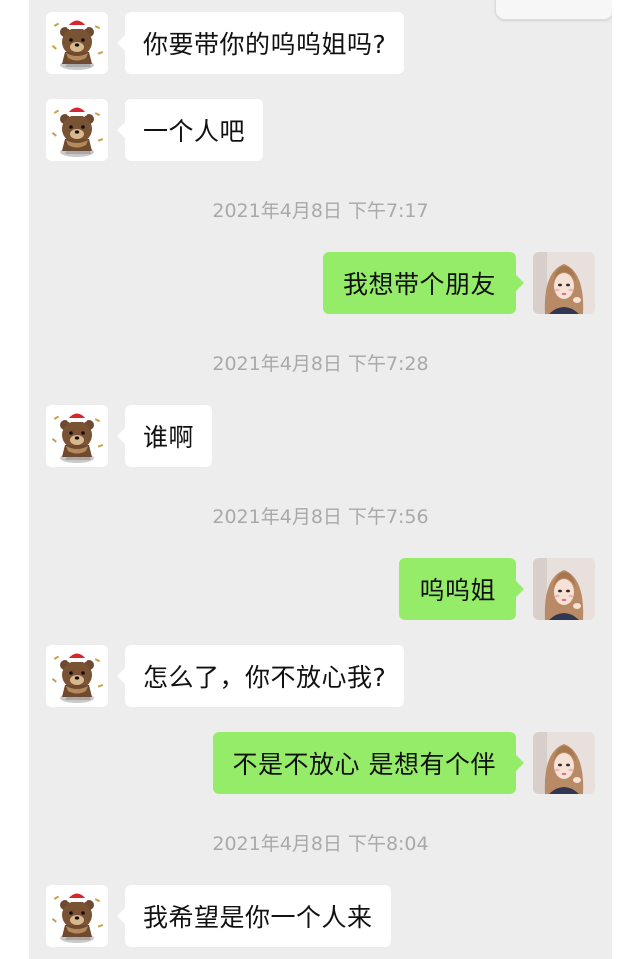 This screenshot has height=959, width=640. What do you see at coordinates (457, 590) in the screenshot?
I see `message-text: 呜呜姐` at bounding box center [457, 590].